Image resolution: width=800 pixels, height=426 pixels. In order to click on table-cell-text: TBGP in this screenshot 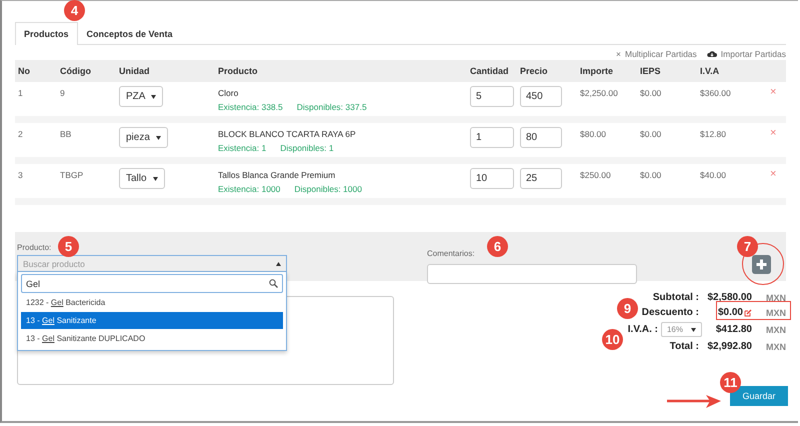, I will do `click(72, 175)`.